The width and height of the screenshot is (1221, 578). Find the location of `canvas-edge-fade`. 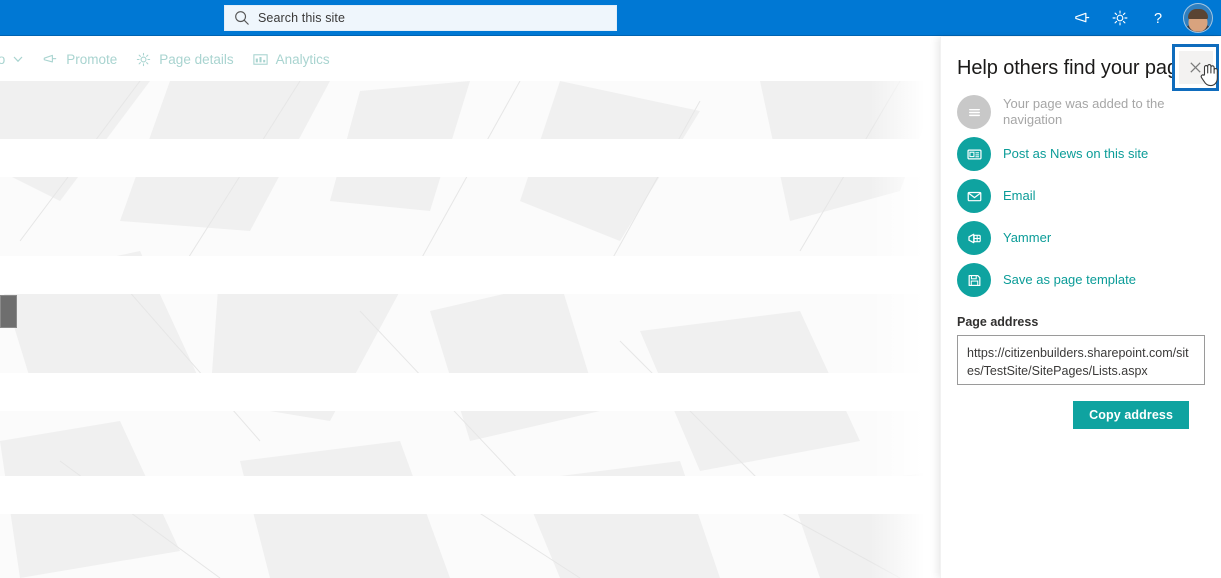

canvas-edge-fade is located at coordinates (905, 329).